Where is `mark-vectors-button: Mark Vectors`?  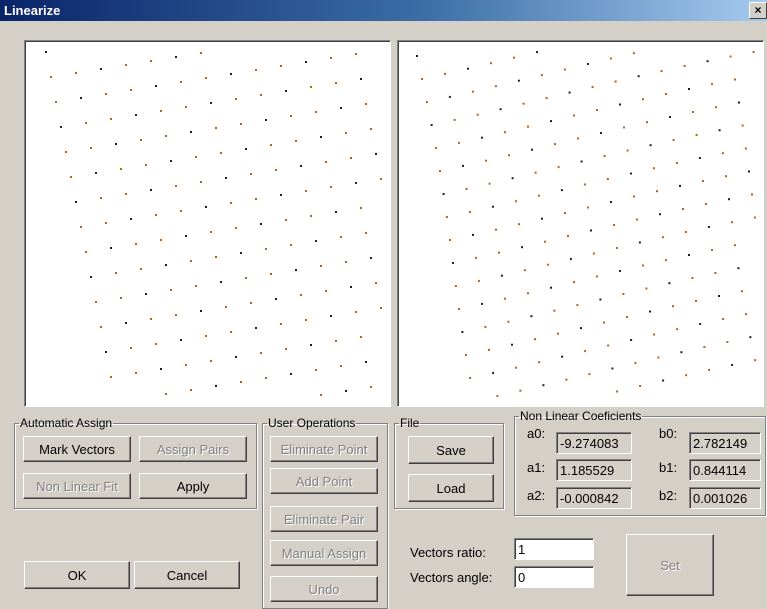
mark-vectors-button: Mark Vectors is located at coordinates (77, 449).